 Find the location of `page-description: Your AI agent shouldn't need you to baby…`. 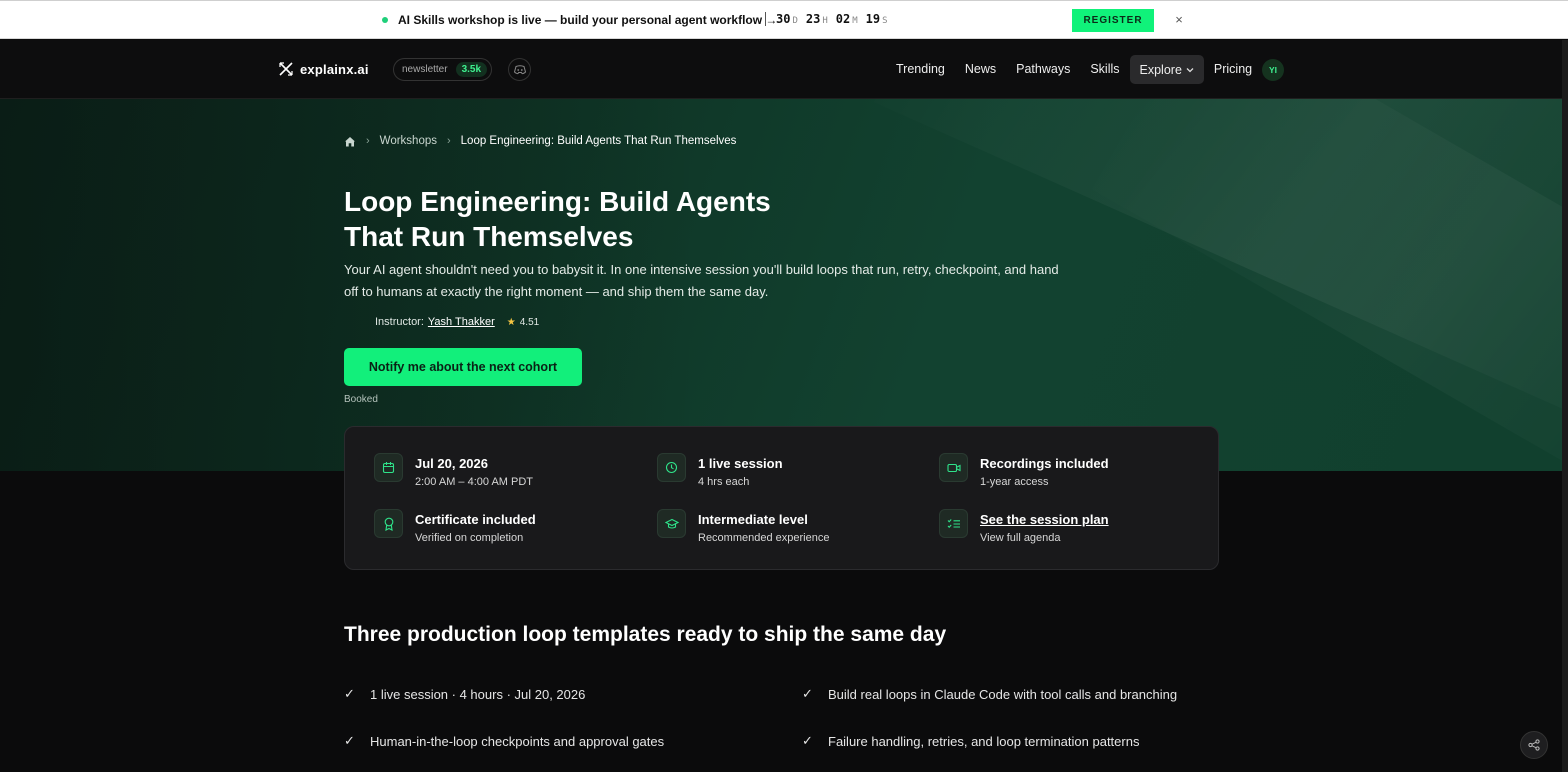

page-description: Your AI agent shouldn't need you to baby… is located at coordinates (701, 280).